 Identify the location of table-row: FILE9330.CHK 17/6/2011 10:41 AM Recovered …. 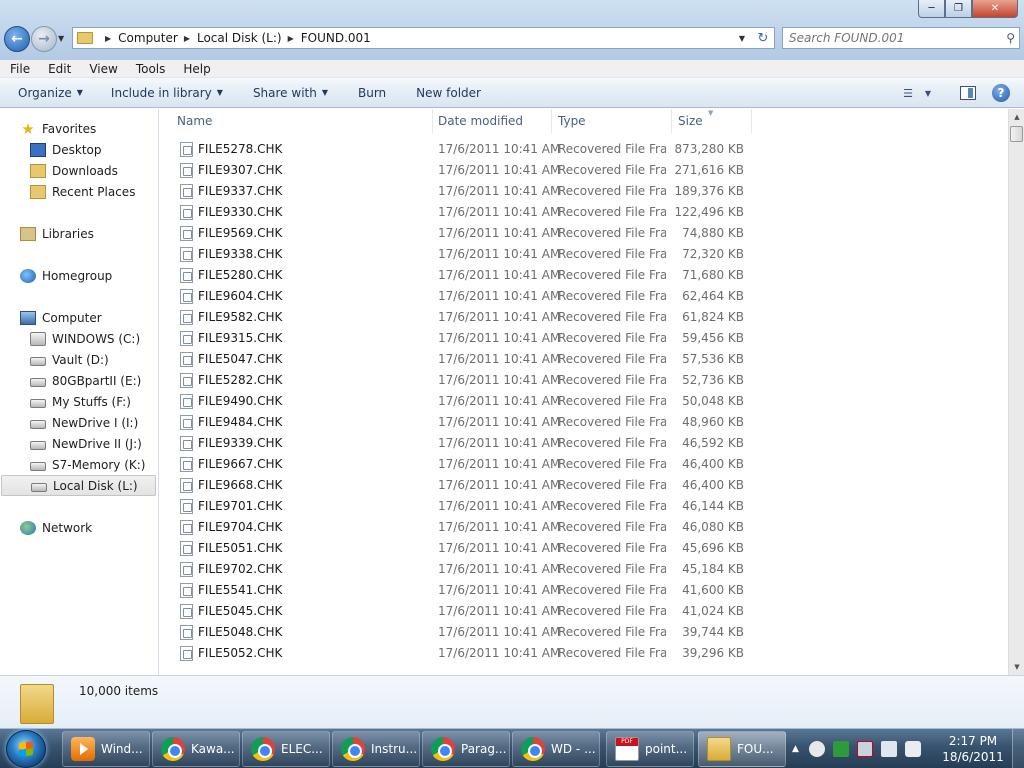
(460, 212).